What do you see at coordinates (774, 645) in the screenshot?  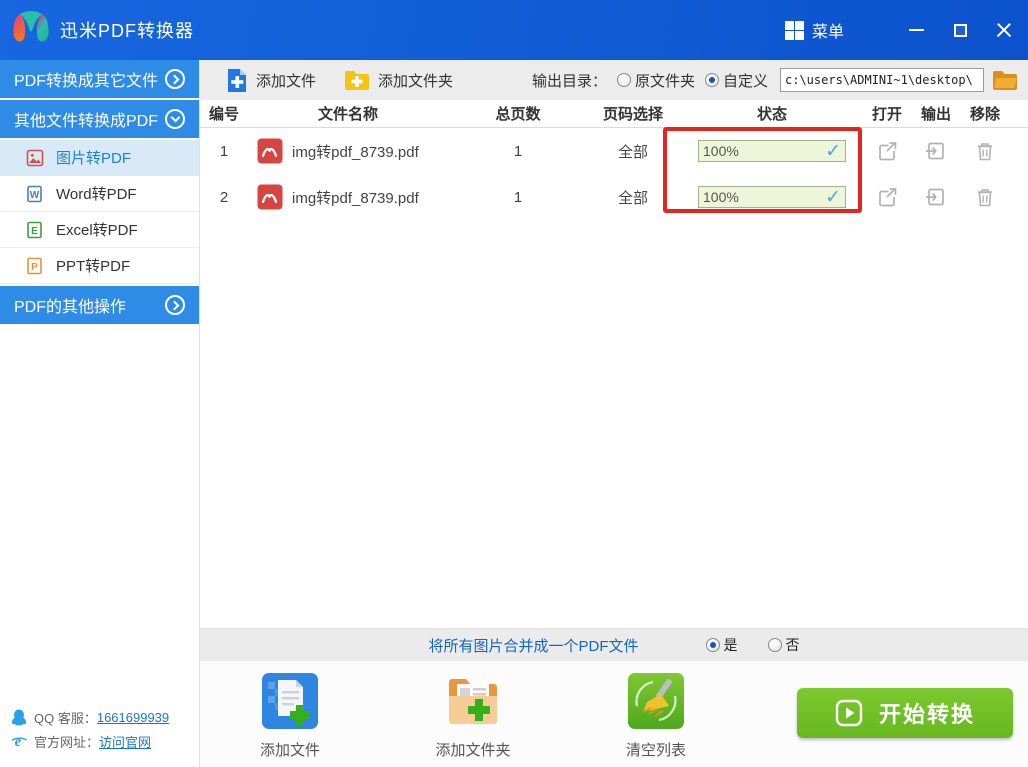 I see `radio-icon-unchecked` at bounding box center [774, 645].